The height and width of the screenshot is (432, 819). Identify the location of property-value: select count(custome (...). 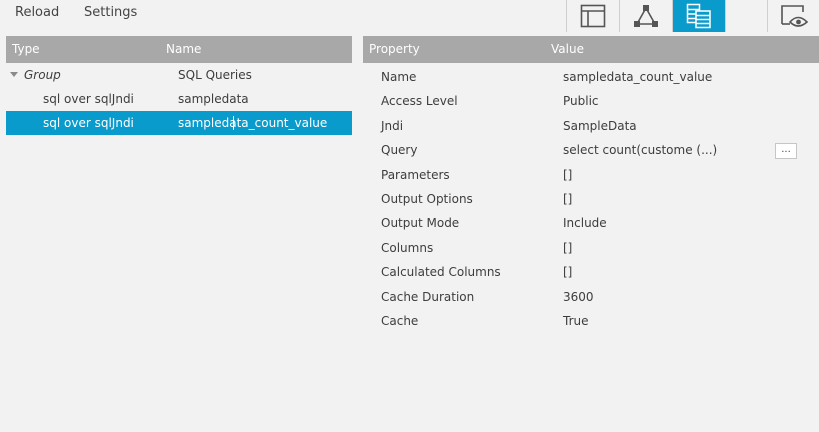
(640, 150).